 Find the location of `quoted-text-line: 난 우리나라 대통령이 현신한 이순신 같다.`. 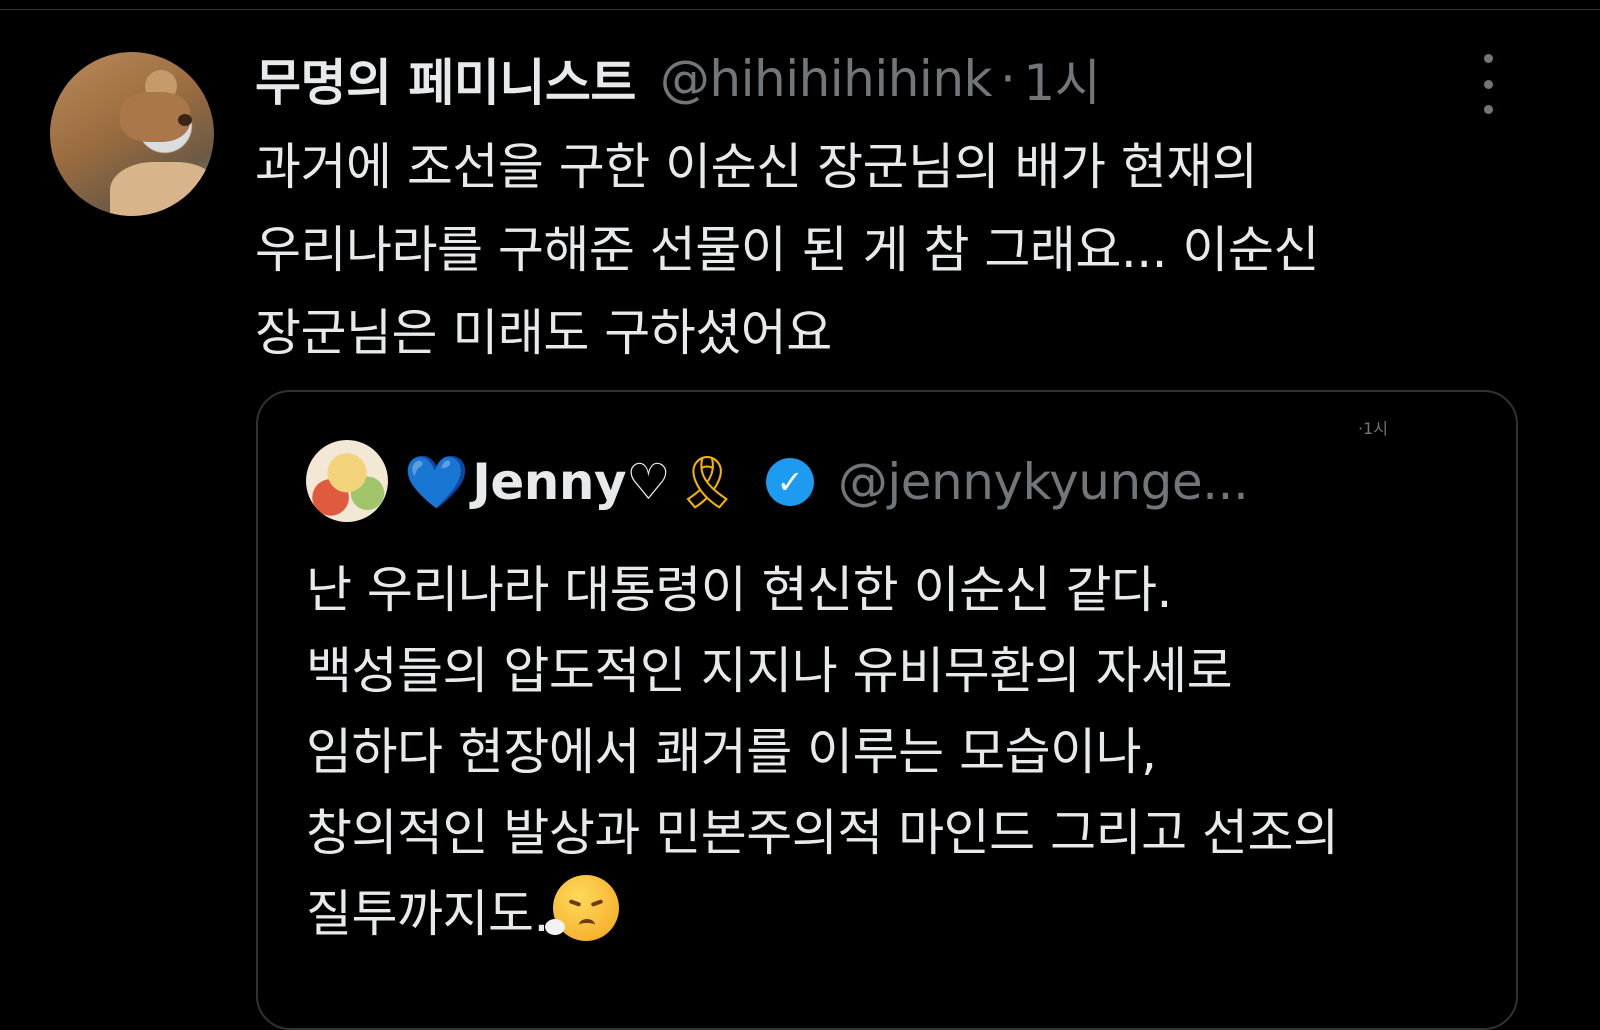

quoted-text-line: 난 우리나라 대통령이 현신한 이순신 같다. is located at coordinates (739, 590).